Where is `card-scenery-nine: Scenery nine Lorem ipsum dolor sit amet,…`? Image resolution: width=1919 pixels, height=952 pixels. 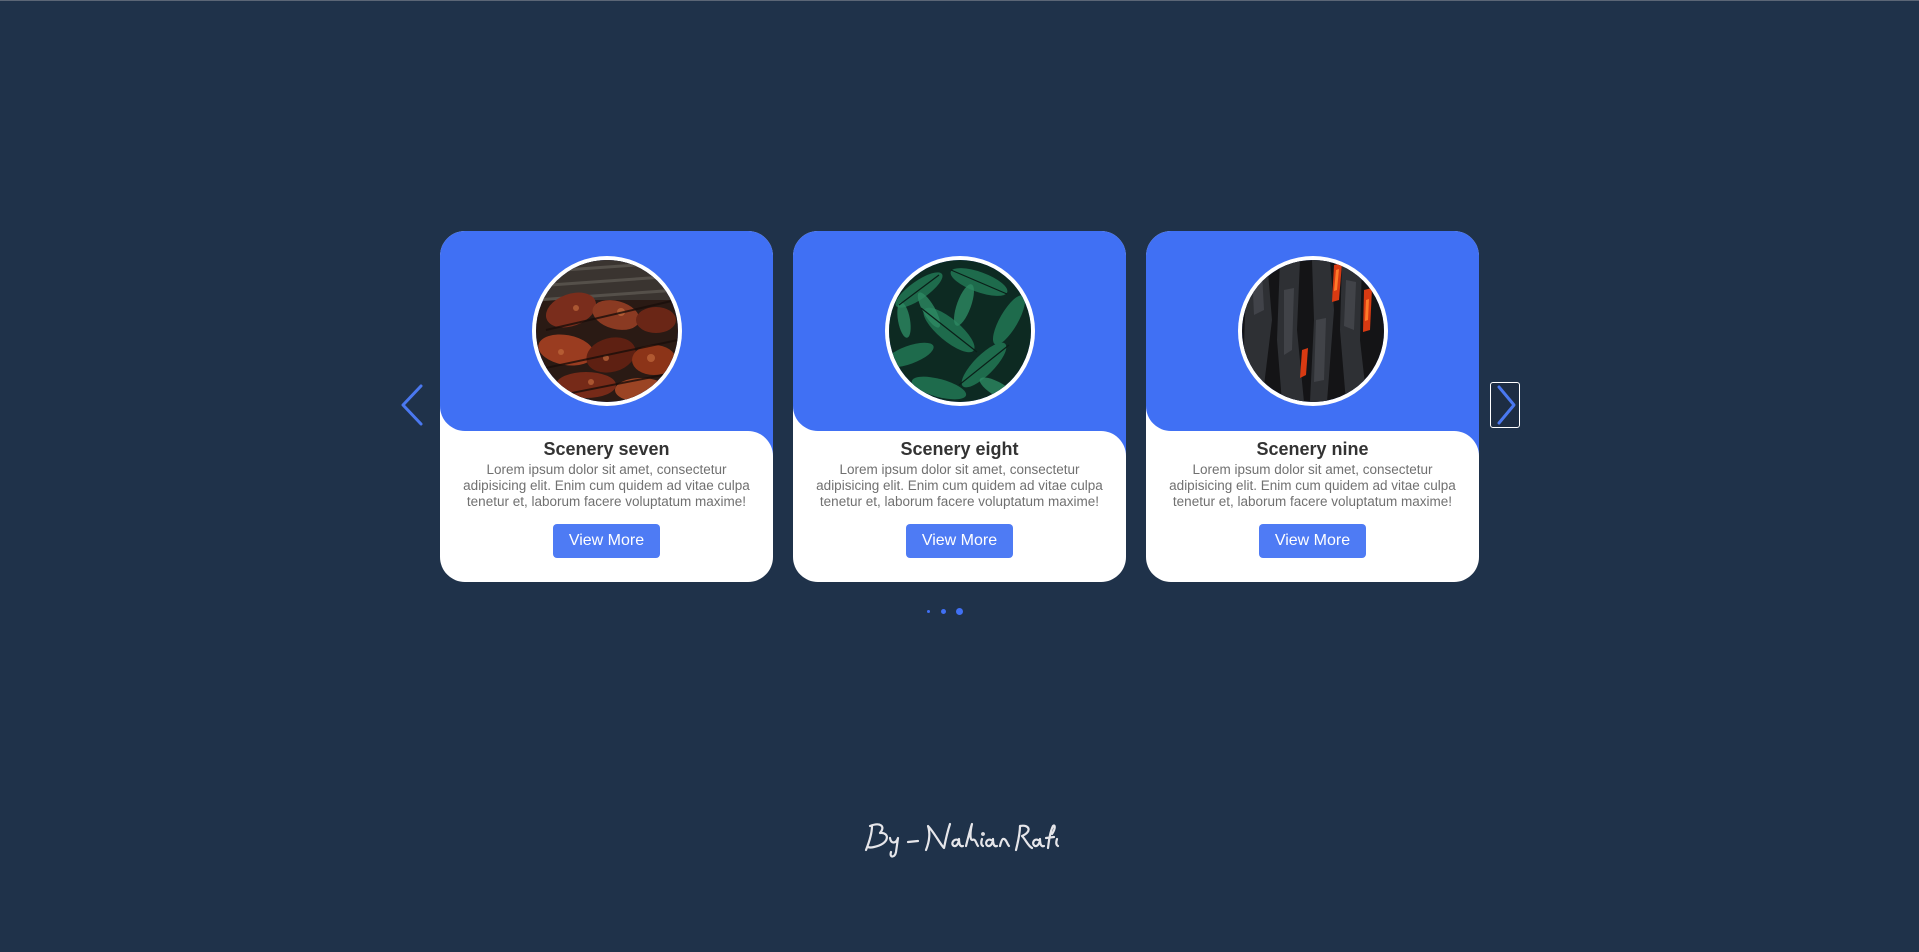 card-scenery-nine: Scenery nine Lorem ipsum dolor sit amet,… is located at coordinates (1312, 406).